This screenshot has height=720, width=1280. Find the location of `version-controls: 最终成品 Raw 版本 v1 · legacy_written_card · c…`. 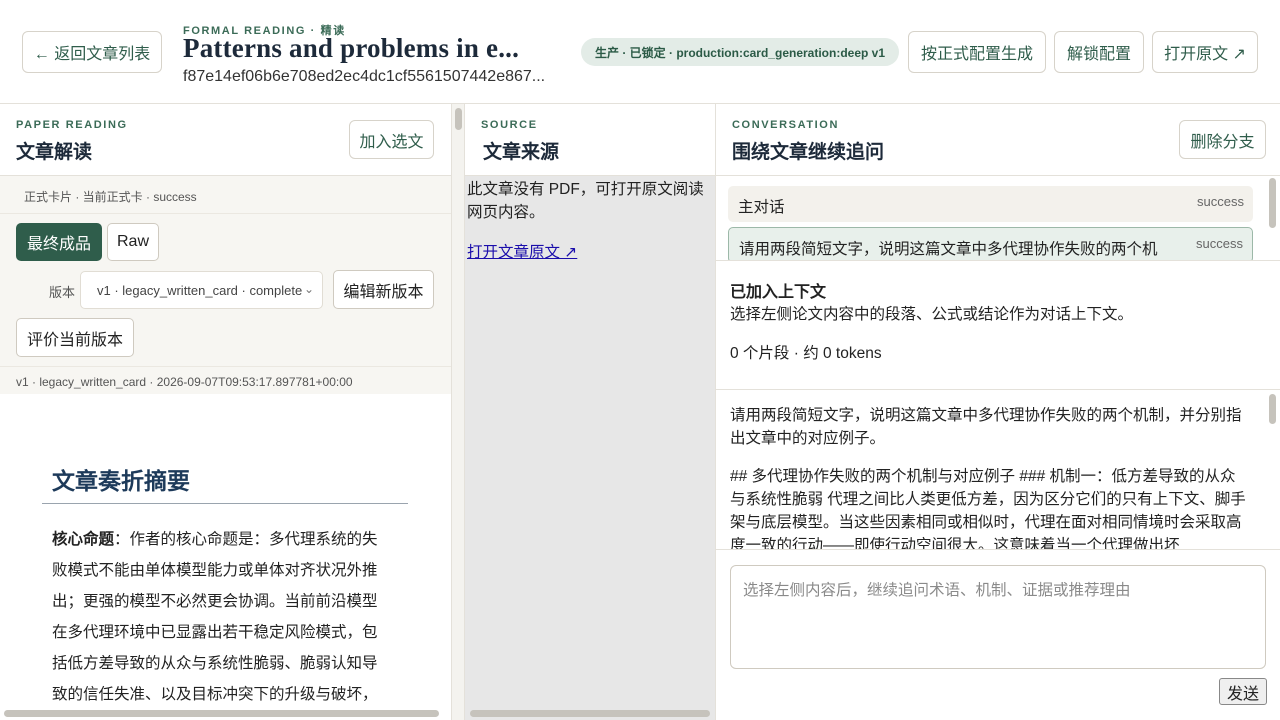

version-controls: 最终成品 Raw 版本 v1 · legacy_written_card · c… is located at coordinates (225, 290).